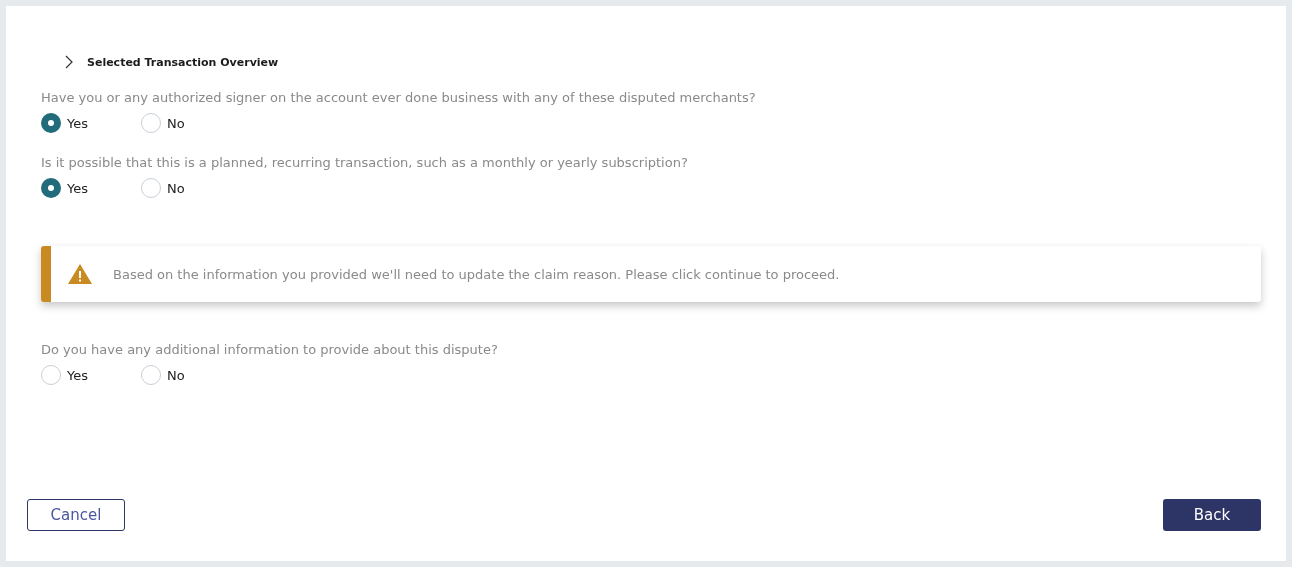 This screenshot has width=1292, height=567. Describe the element at coordinates (270, 349) in the screenshot. I see `question-text: Do you have any additional information to provide about this dispute?` at that location.